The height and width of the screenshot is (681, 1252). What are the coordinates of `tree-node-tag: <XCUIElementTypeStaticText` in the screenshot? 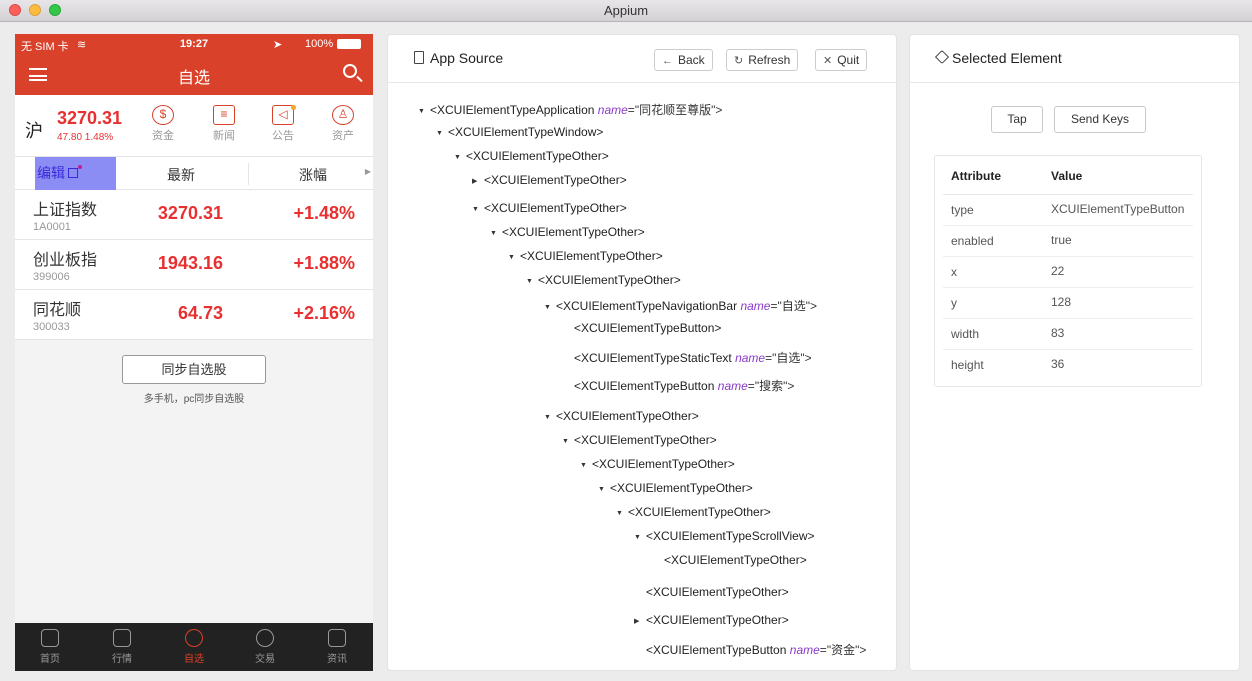 It's located at (653, 358).